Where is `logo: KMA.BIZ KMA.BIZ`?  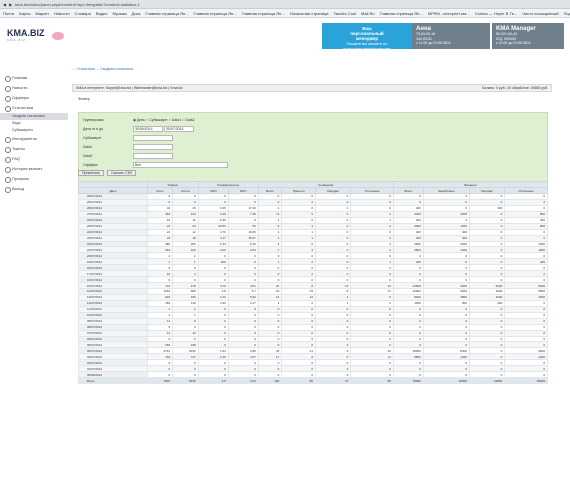
logo: KMA.BIZ KMA.BIZ is located at coordinates (26, 35).